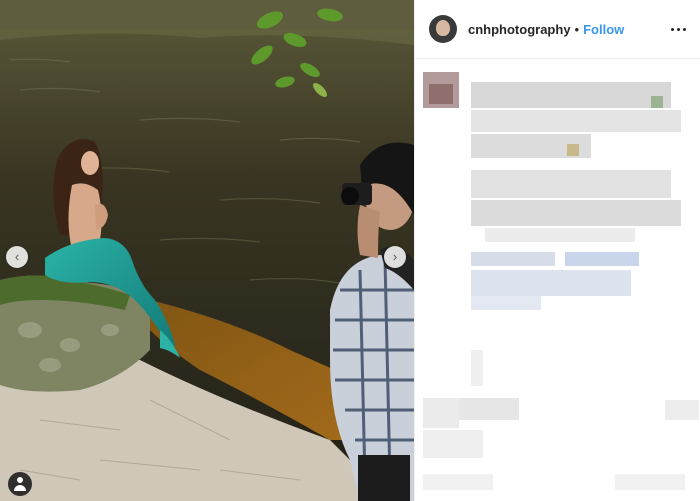 The image size is (700, 501). I want to click on avatar, so click(443, 29).